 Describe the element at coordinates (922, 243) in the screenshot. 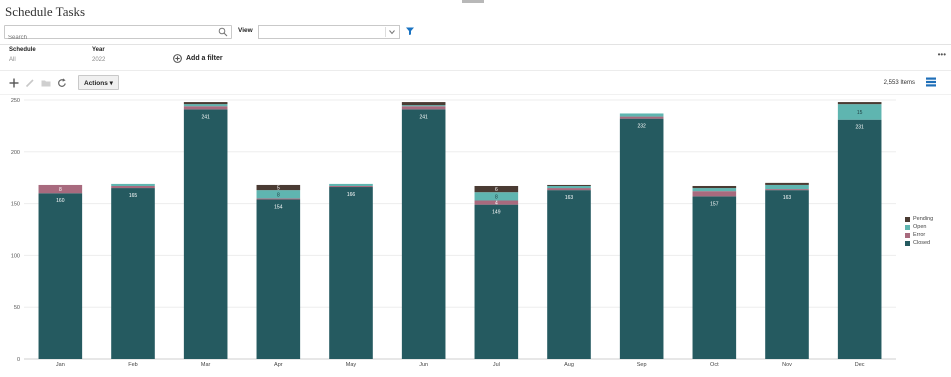

I see `legend-label: Closed` at that location.